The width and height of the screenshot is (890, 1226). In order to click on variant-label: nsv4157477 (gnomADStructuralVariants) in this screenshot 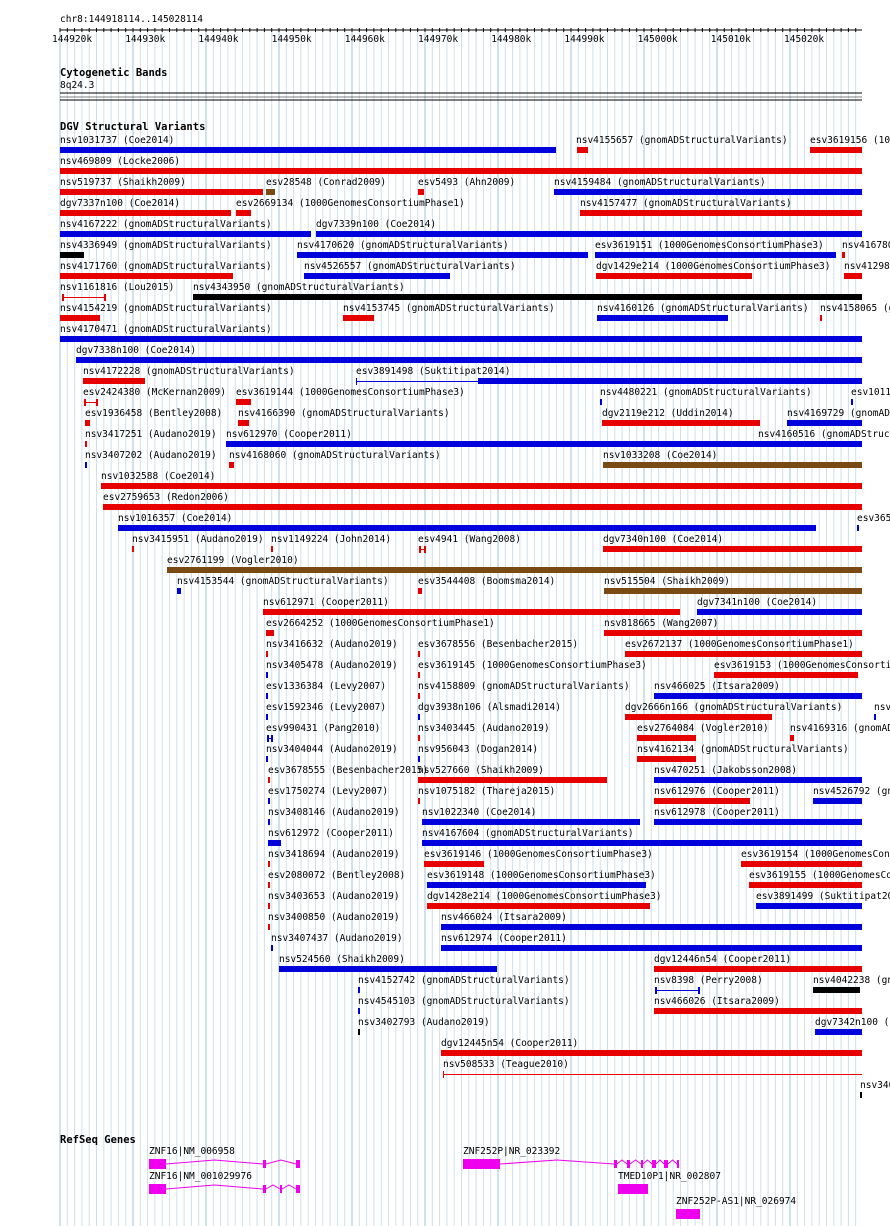, I will do `click(686, 203)`.